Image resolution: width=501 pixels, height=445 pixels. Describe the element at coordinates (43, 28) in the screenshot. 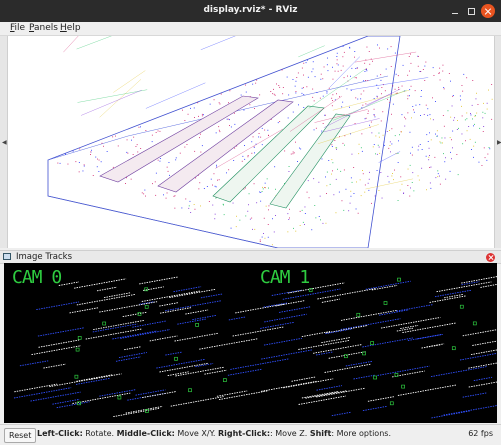

I see `menu-panels: Panels` at that location.